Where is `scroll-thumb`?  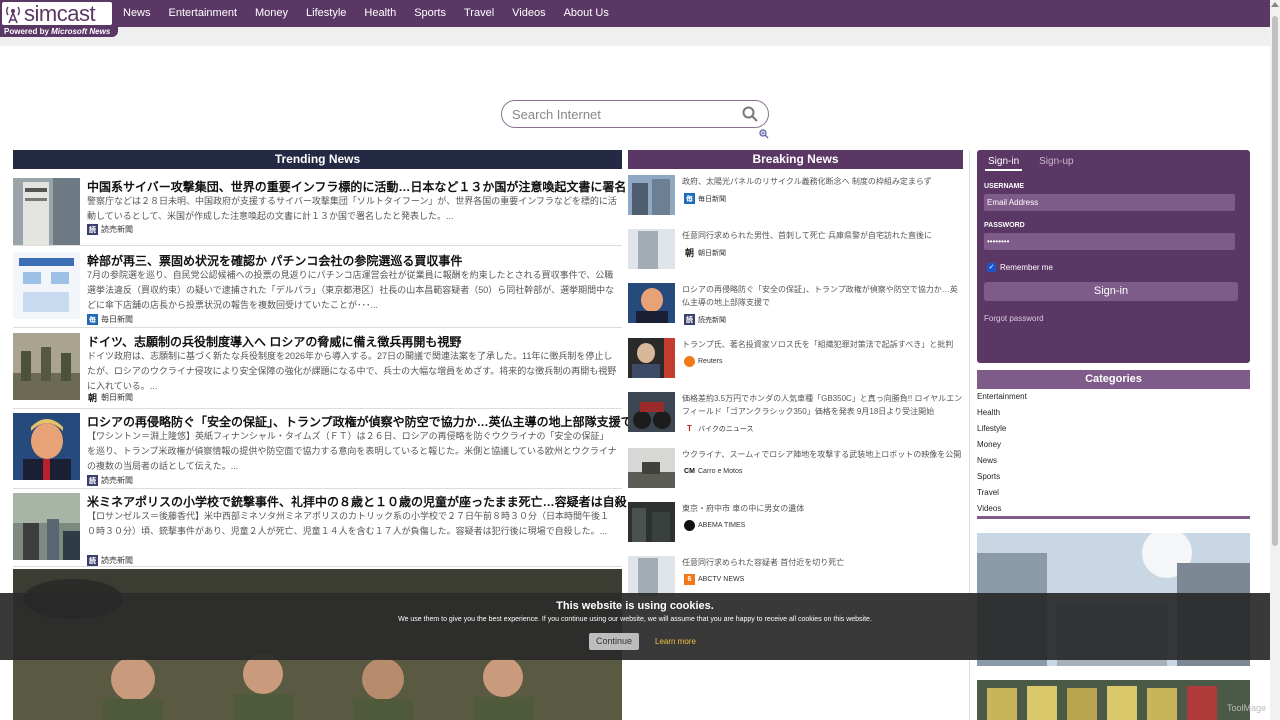 scroll-thumb is located at coordinates (1275, 281).